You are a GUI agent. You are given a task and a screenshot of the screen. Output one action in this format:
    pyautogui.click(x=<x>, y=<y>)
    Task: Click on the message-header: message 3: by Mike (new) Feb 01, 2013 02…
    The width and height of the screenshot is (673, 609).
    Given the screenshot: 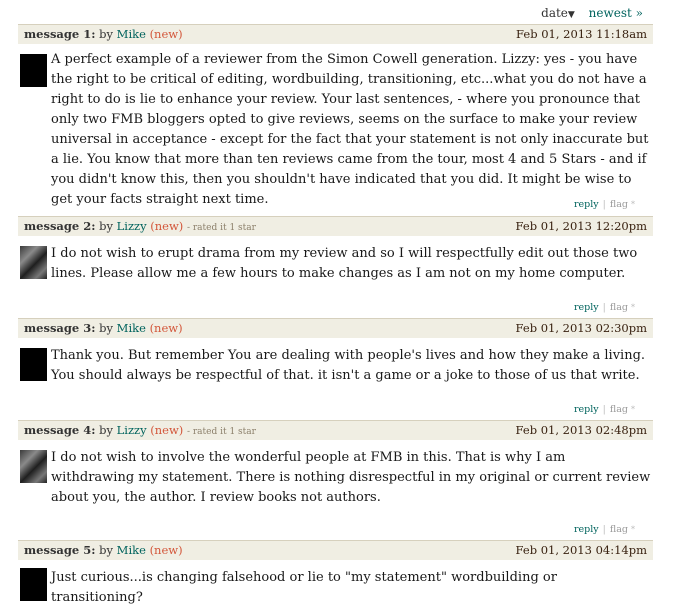 What is the action you would take?
    pyautogui.click(x=335, y=328)
    